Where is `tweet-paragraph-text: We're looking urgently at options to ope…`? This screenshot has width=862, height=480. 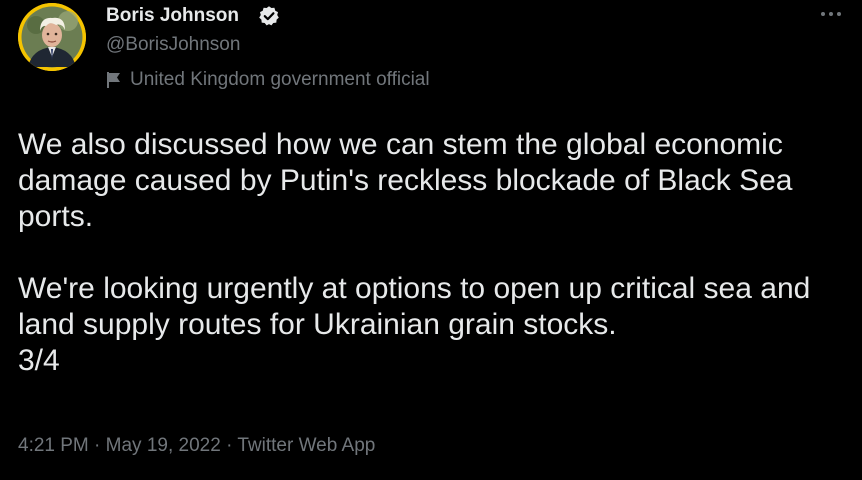
tweet-paragraph-text: We're looking urgently at options to ope… is located at coordinates (414, 306).